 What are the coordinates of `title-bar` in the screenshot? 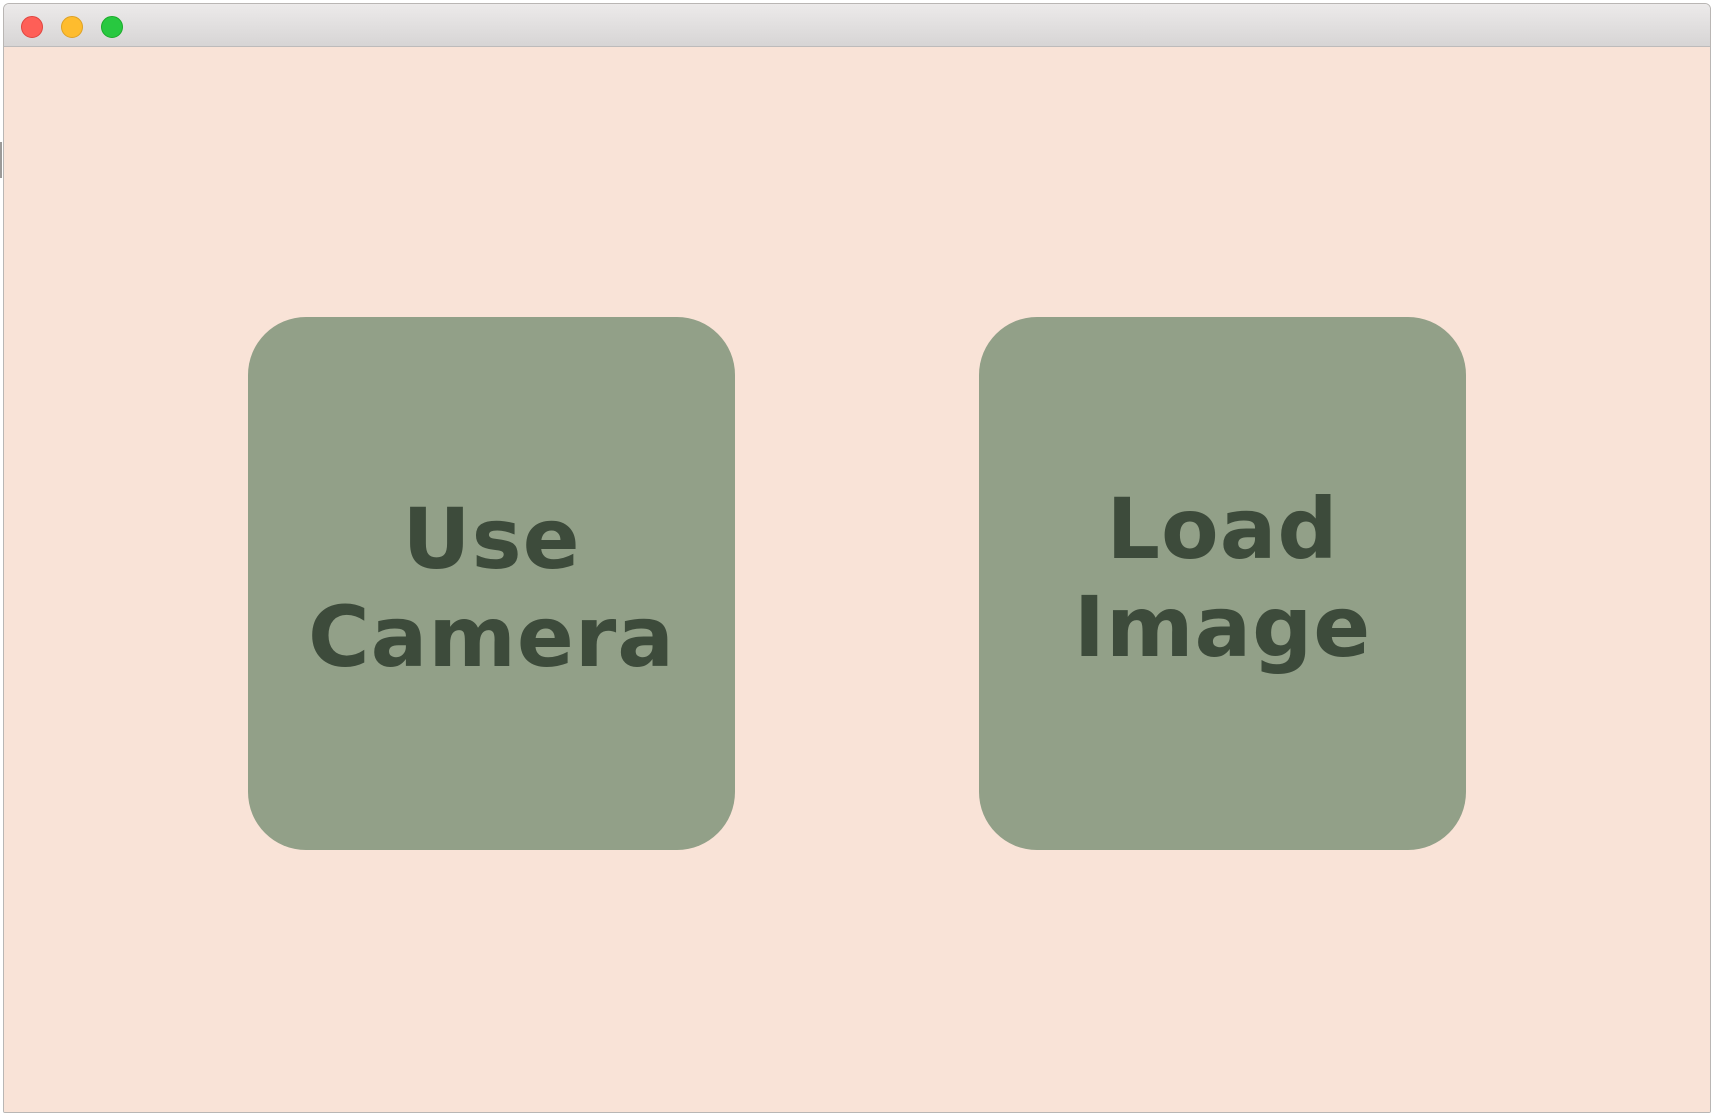 It's located at (857, 25).